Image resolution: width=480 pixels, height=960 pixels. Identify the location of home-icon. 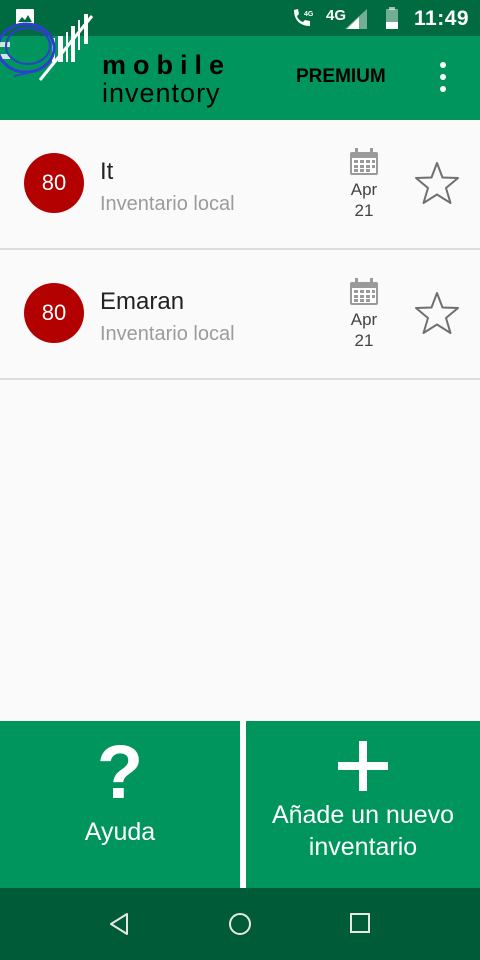
(240, 924).